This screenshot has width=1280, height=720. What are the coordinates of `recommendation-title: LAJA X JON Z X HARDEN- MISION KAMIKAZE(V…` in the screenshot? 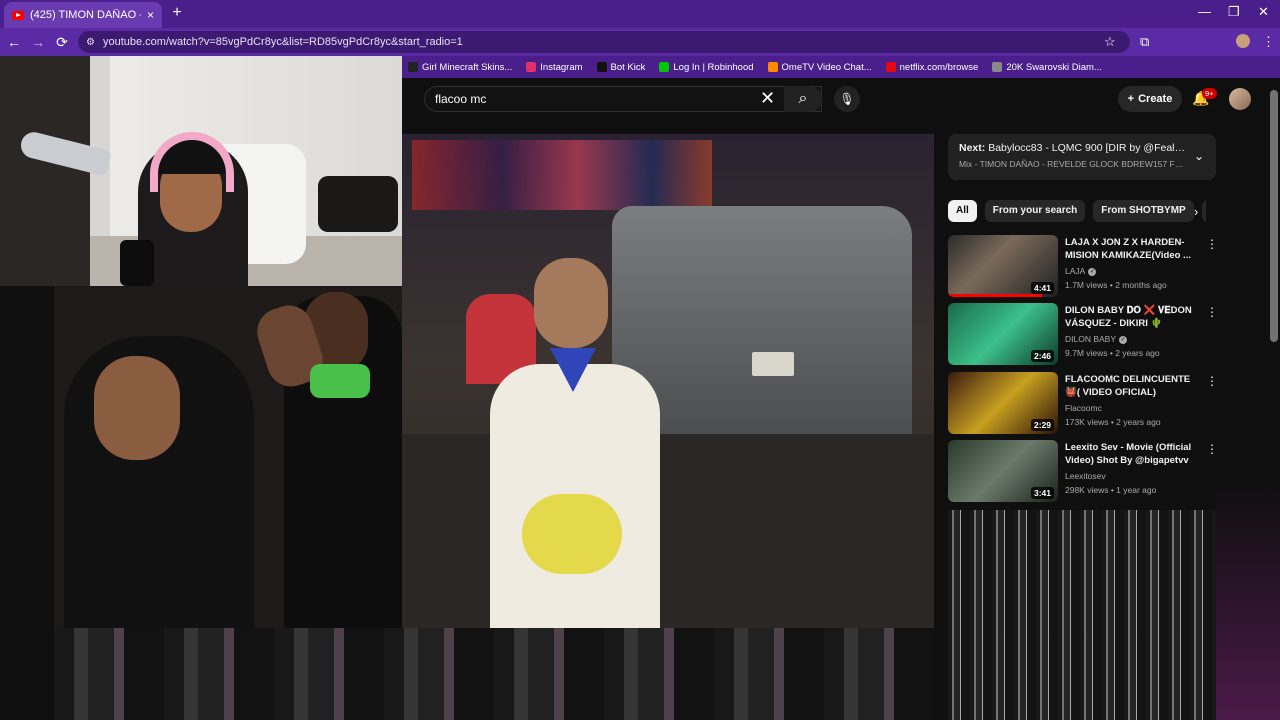 It's located at (1130, 249).